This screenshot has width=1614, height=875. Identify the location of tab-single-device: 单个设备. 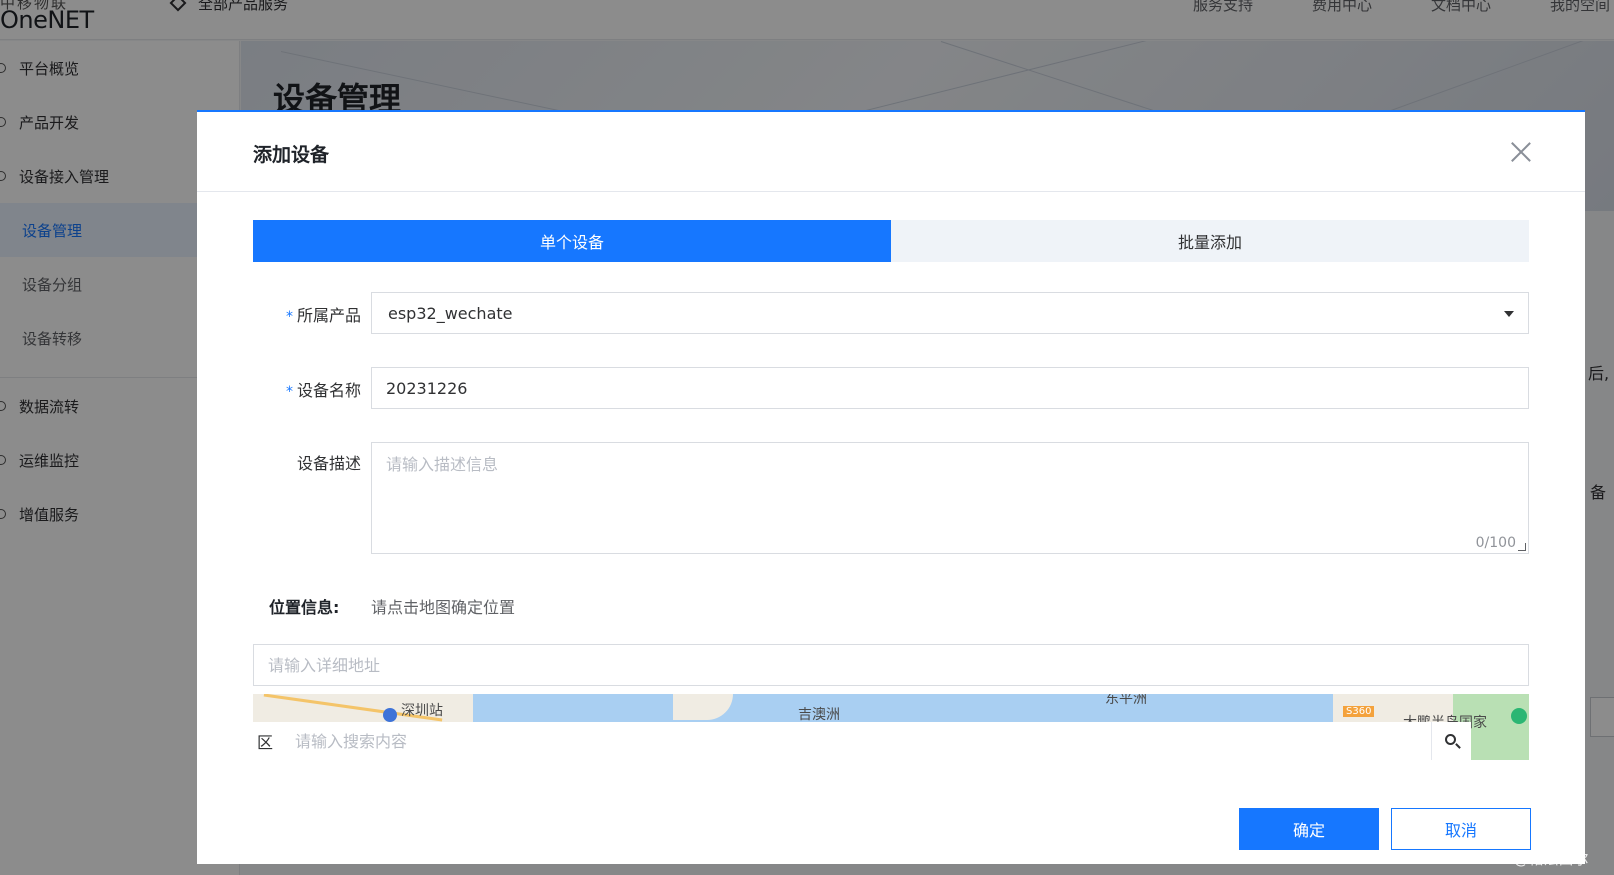
(572, 241).